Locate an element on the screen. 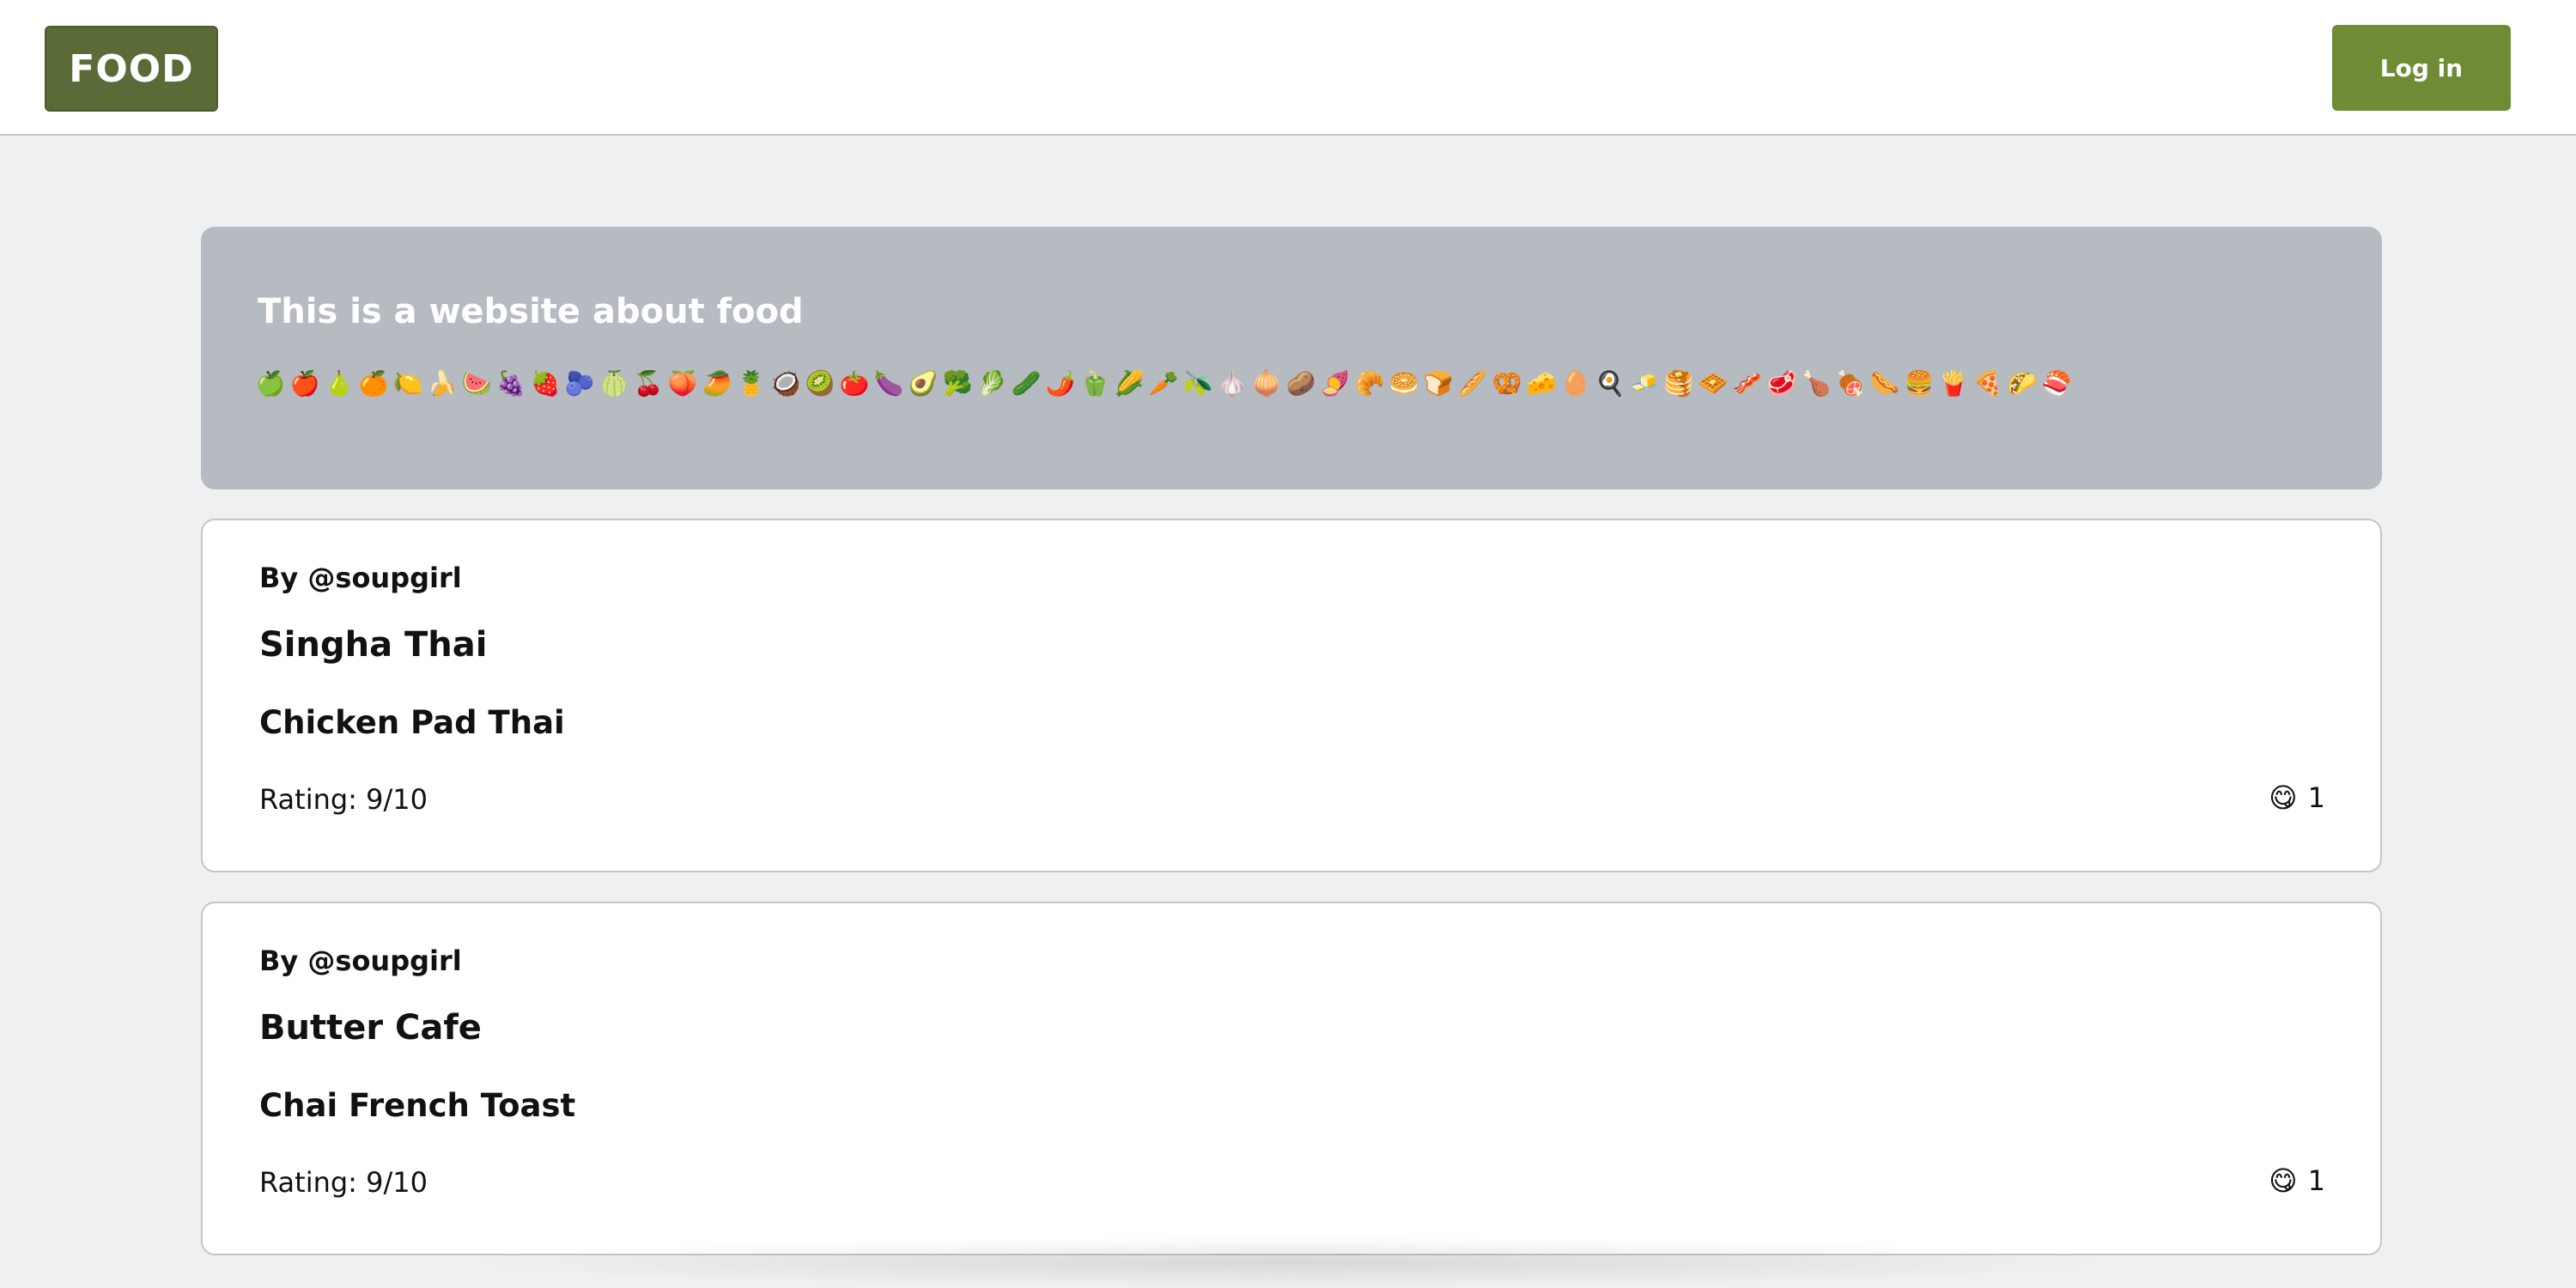 The width and height of the screenshot is (2576, 1288). food-emoji-icon: 🥥 is located at coordinates (786, 383).